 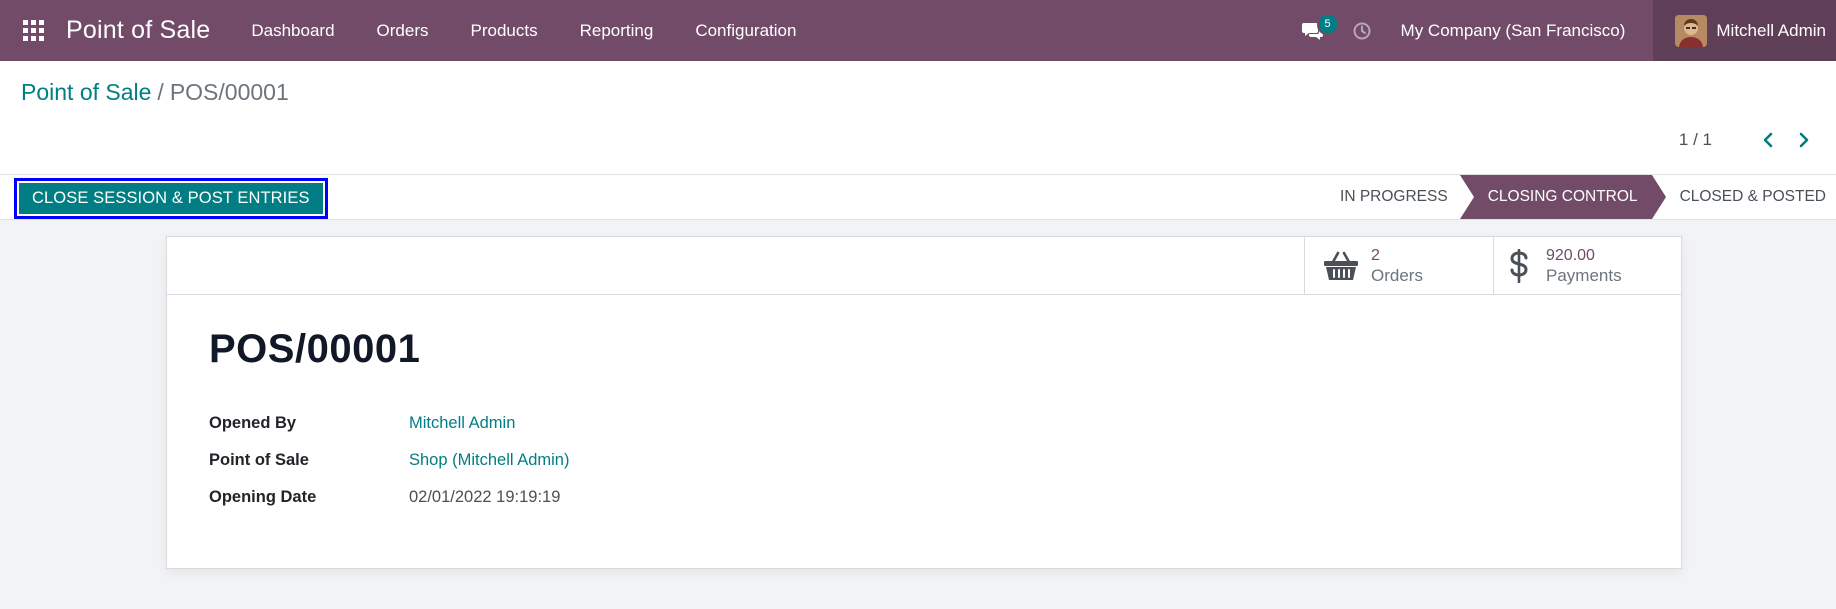 What do you see at coordinates (138, 30) in the screenshot?
I see `app-brand: Point of Sale` at bounding box center [138, 30].